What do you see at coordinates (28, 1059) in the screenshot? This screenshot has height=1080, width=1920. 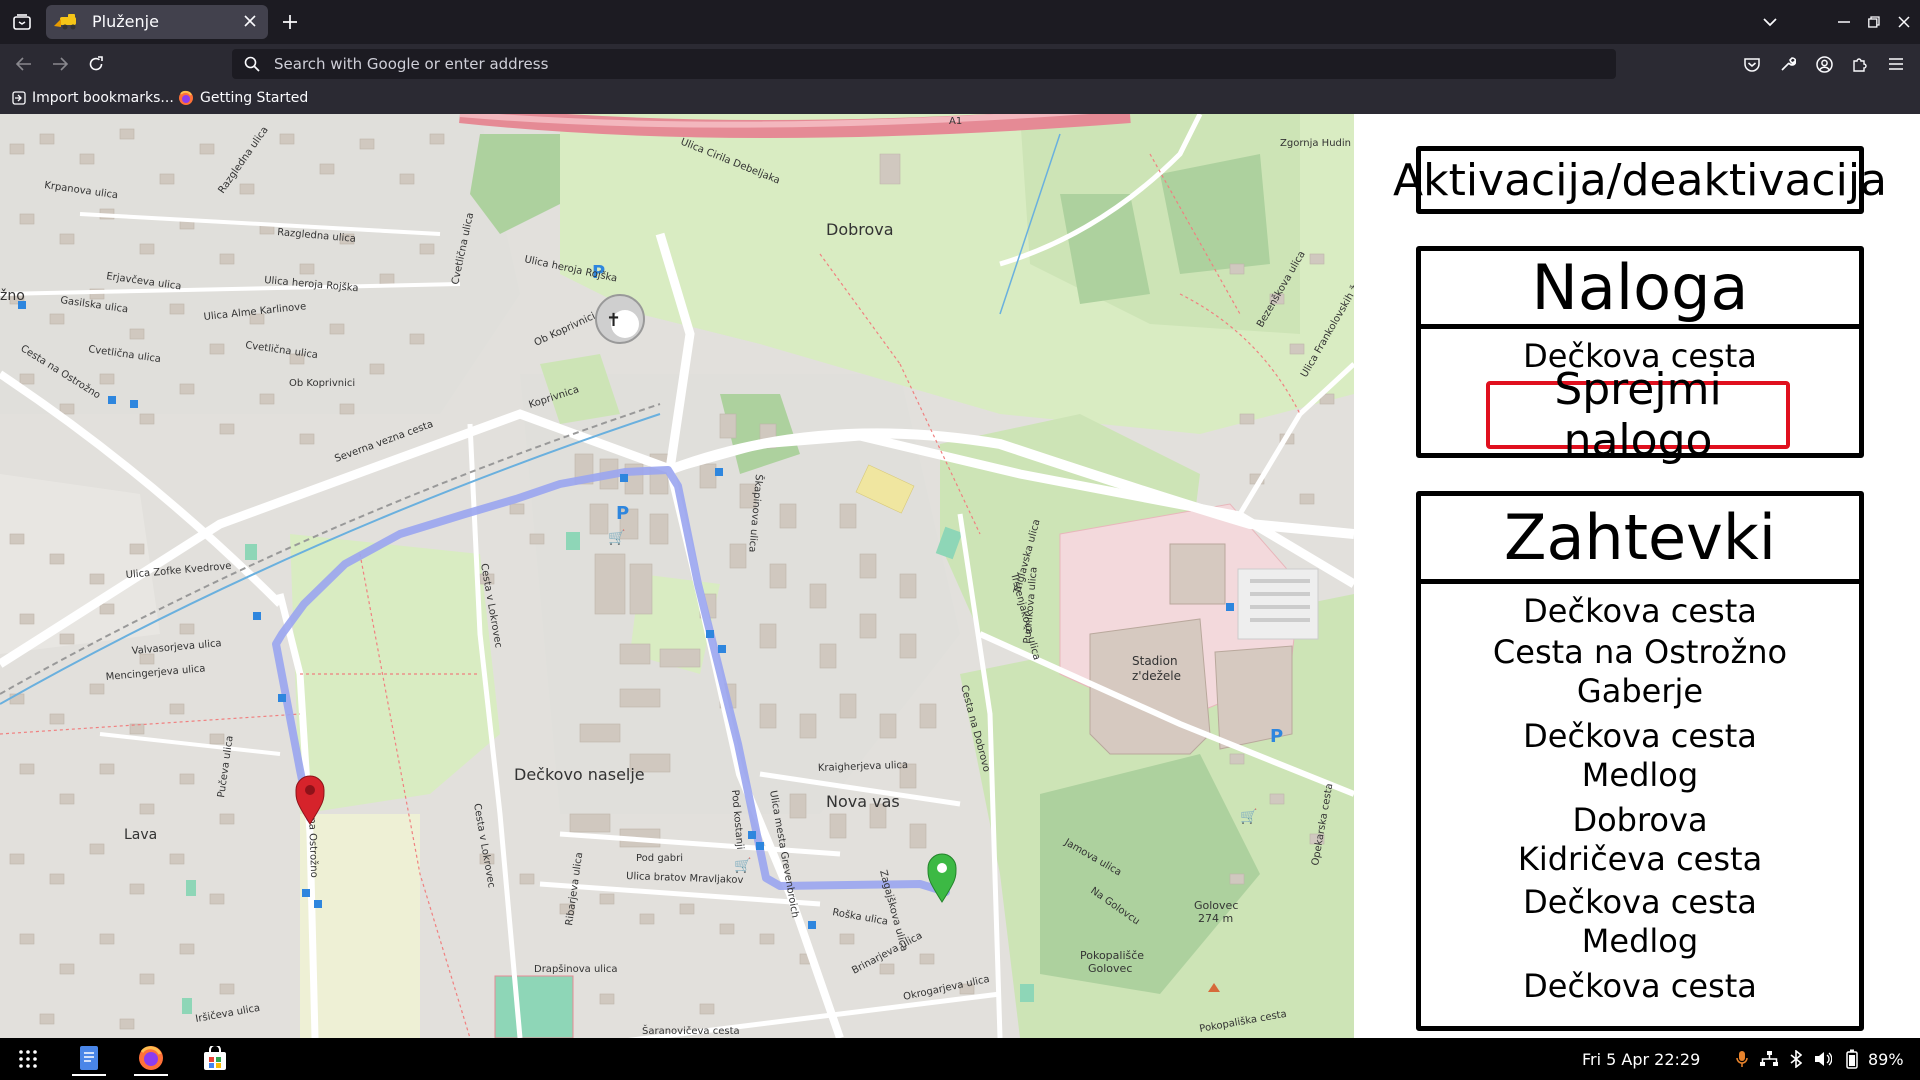 I see `app-grid-icon` at bounding box center [28, 1059].